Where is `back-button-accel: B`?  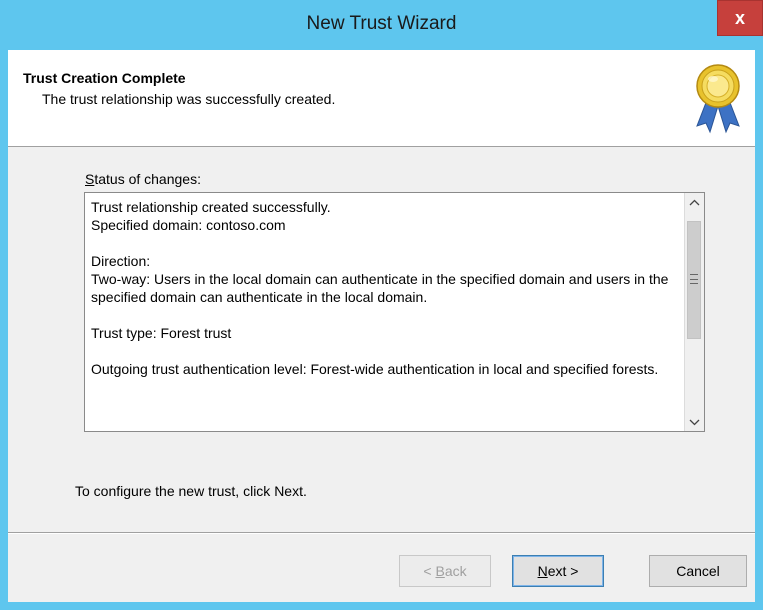 back-button-accel: B is located at coordinates (440, 571).